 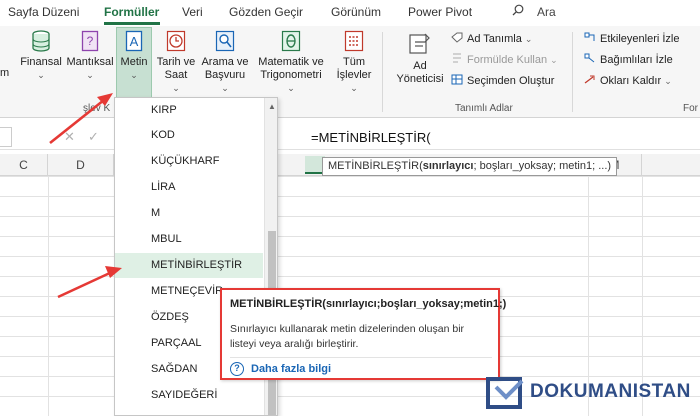 What do you see at coordinates (81, 165) in the screenshot?
I see `column-header-d: D` at bounding box center [81, 165].